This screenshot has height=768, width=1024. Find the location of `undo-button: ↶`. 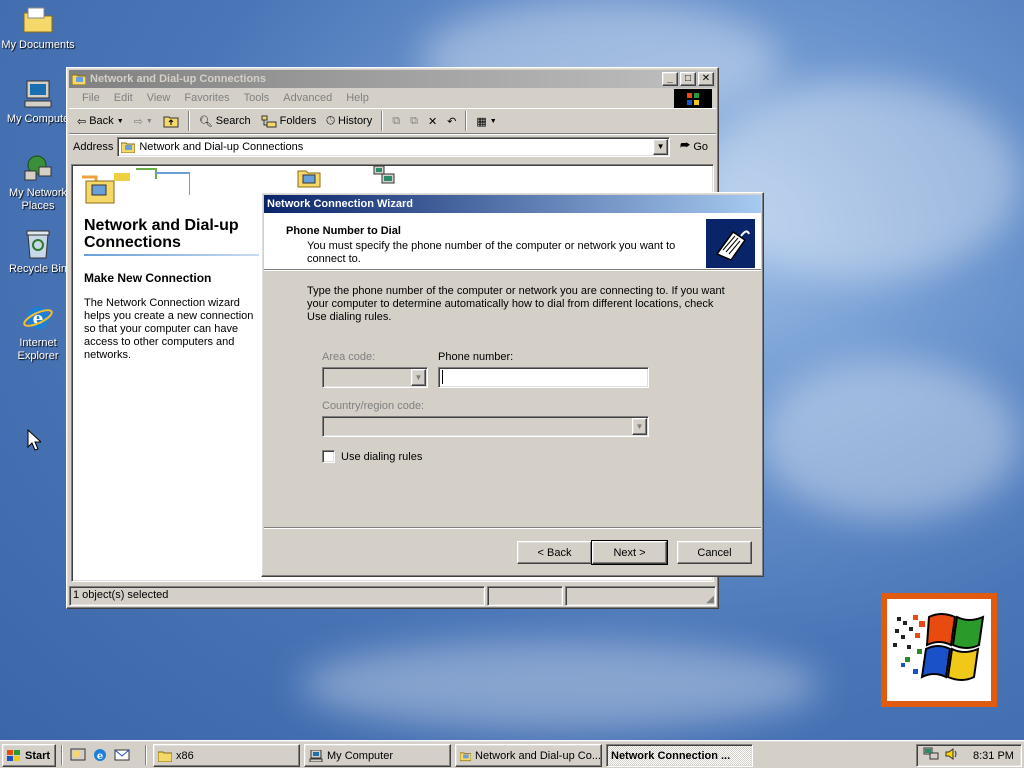

undo-button: ↶ is located at coordinates (451, 121).